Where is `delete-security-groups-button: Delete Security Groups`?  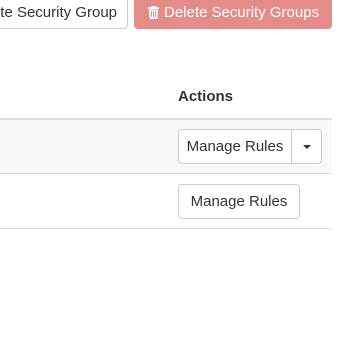
delete-security-groups-button: Delete Security Groups is located at coordinates (233, 14).